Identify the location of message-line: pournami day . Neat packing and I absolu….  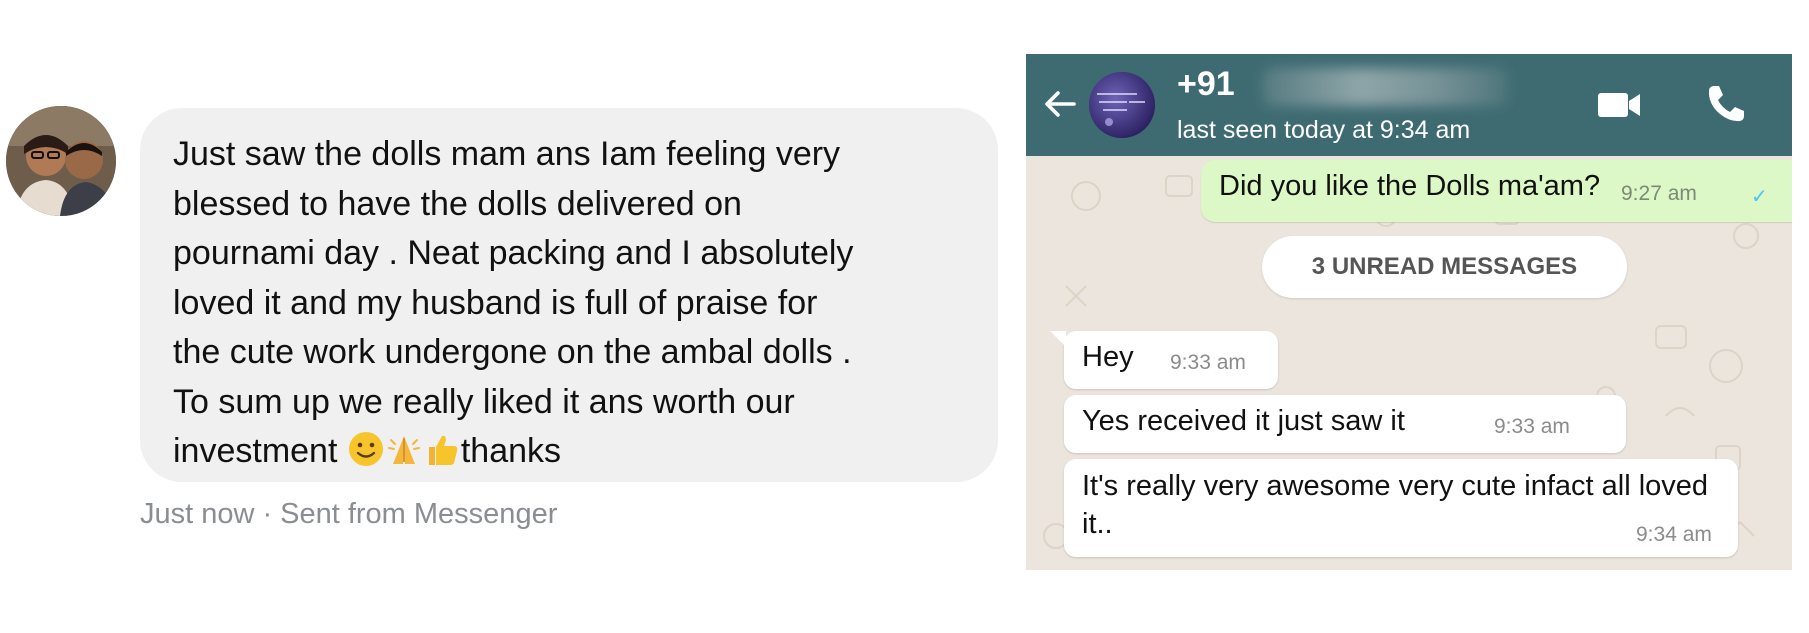
(513, 253).